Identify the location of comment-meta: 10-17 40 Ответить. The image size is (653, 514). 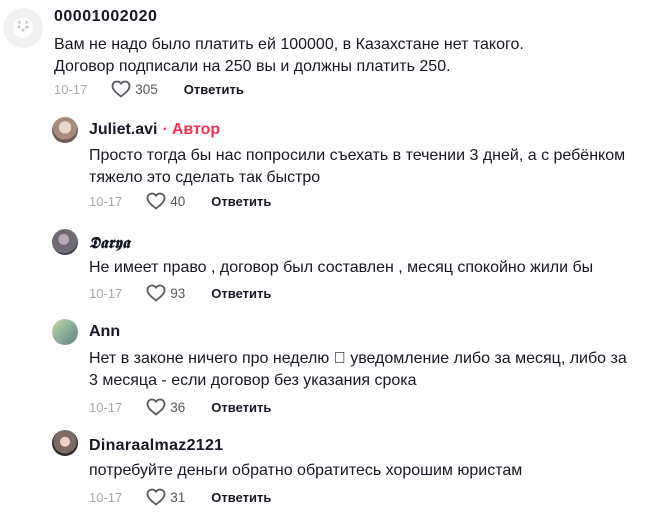
(180, 201).